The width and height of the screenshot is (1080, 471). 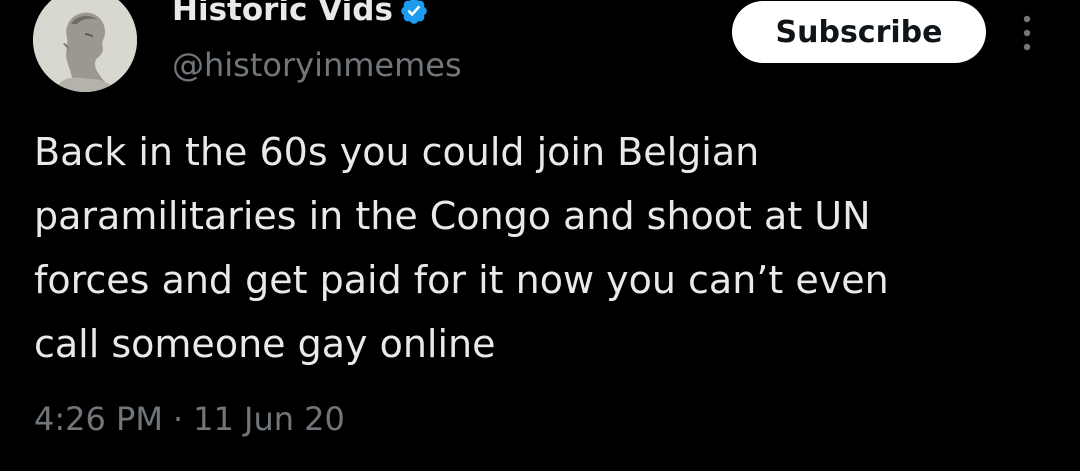 What do you see at coordinates (282, 14) in the screenshot?
I see `display-name-text: Historic Vids` at bounding box center [282, 14].